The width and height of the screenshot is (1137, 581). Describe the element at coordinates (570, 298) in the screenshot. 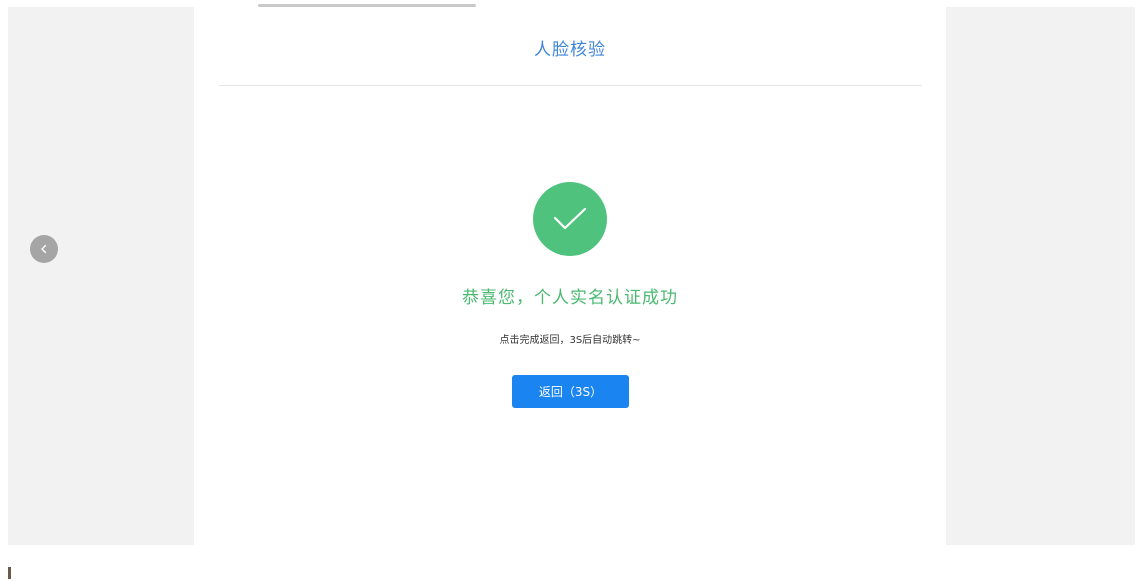

I see `success-message: 恭喜您，个人实名认证成功` at that location.